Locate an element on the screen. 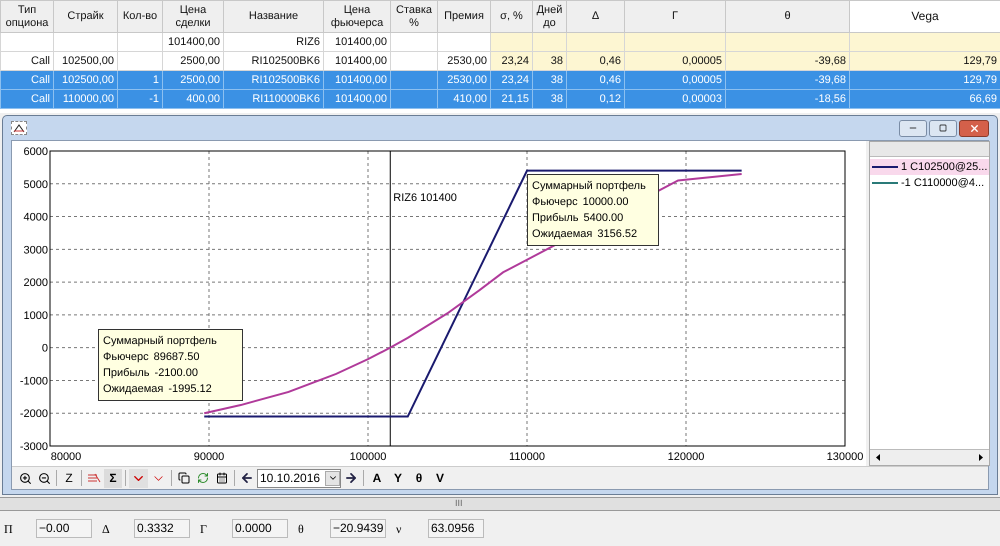  greek-button: V is located at coordinates (440, 478).